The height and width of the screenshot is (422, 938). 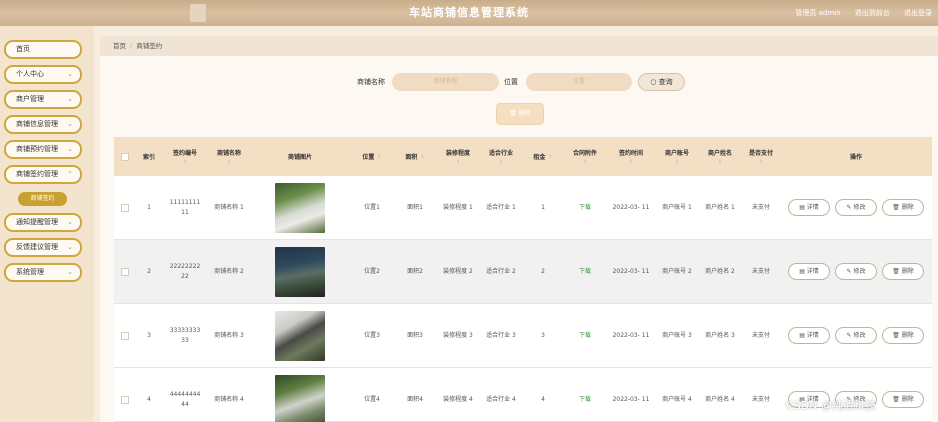 I want to click on cell-merchant: 商户姓名 3, so click(x=720, y=335).